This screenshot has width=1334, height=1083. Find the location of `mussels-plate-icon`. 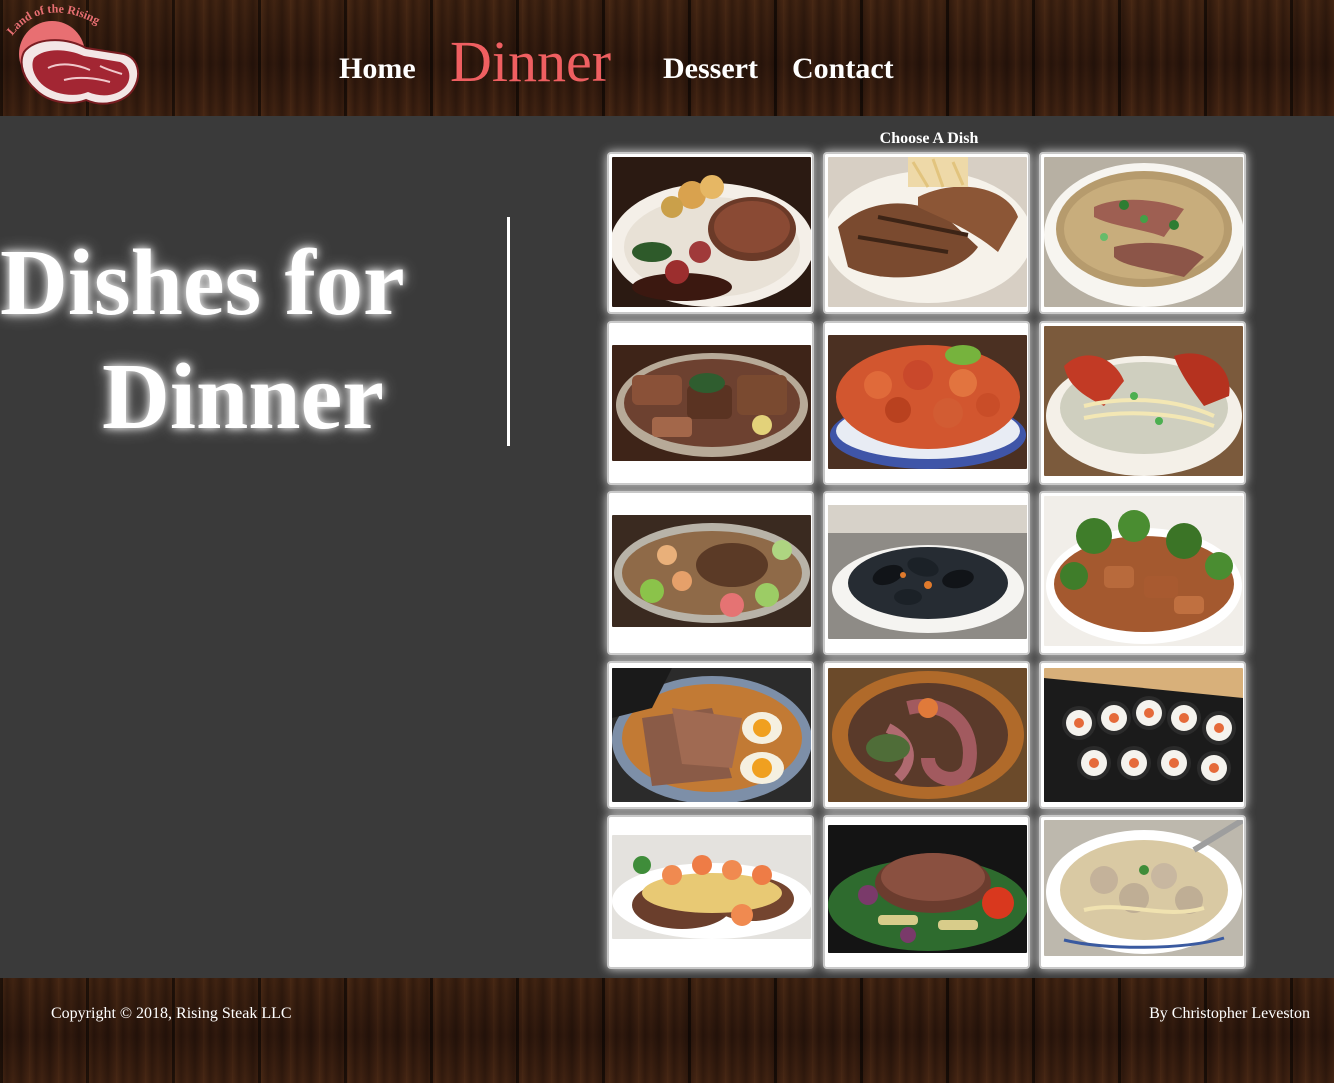

mussels-plate-icon is located at coordinates (927, 572).